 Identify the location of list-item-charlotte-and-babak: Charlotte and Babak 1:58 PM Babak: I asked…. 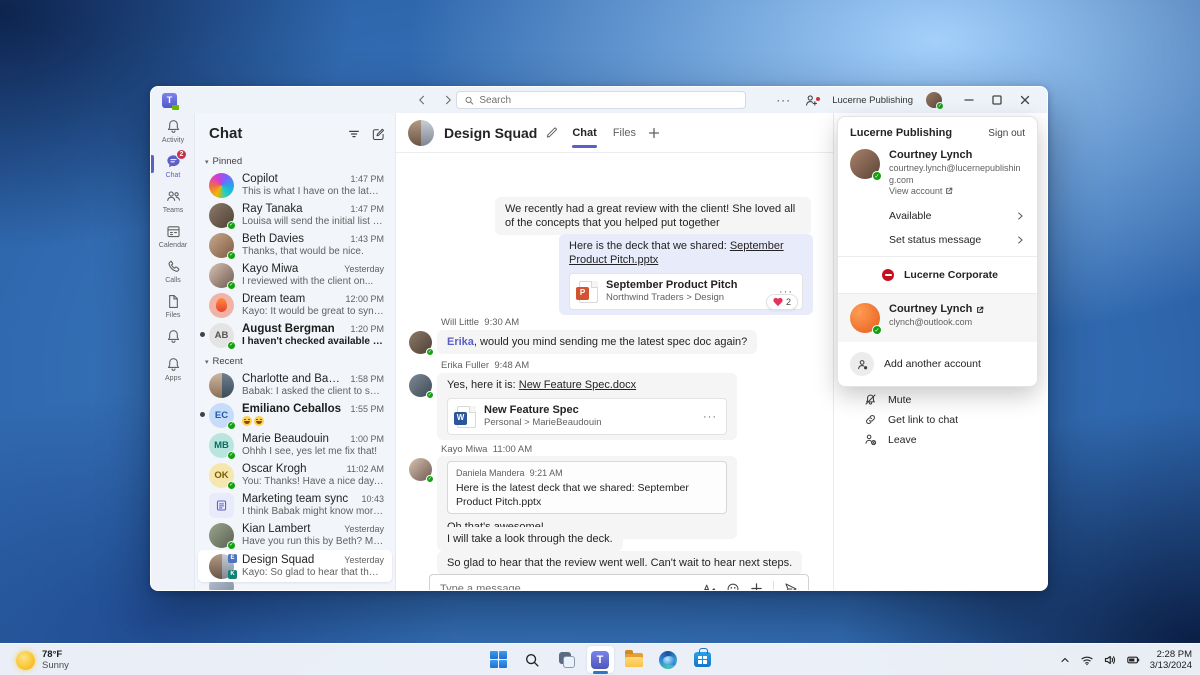
(295, 385).